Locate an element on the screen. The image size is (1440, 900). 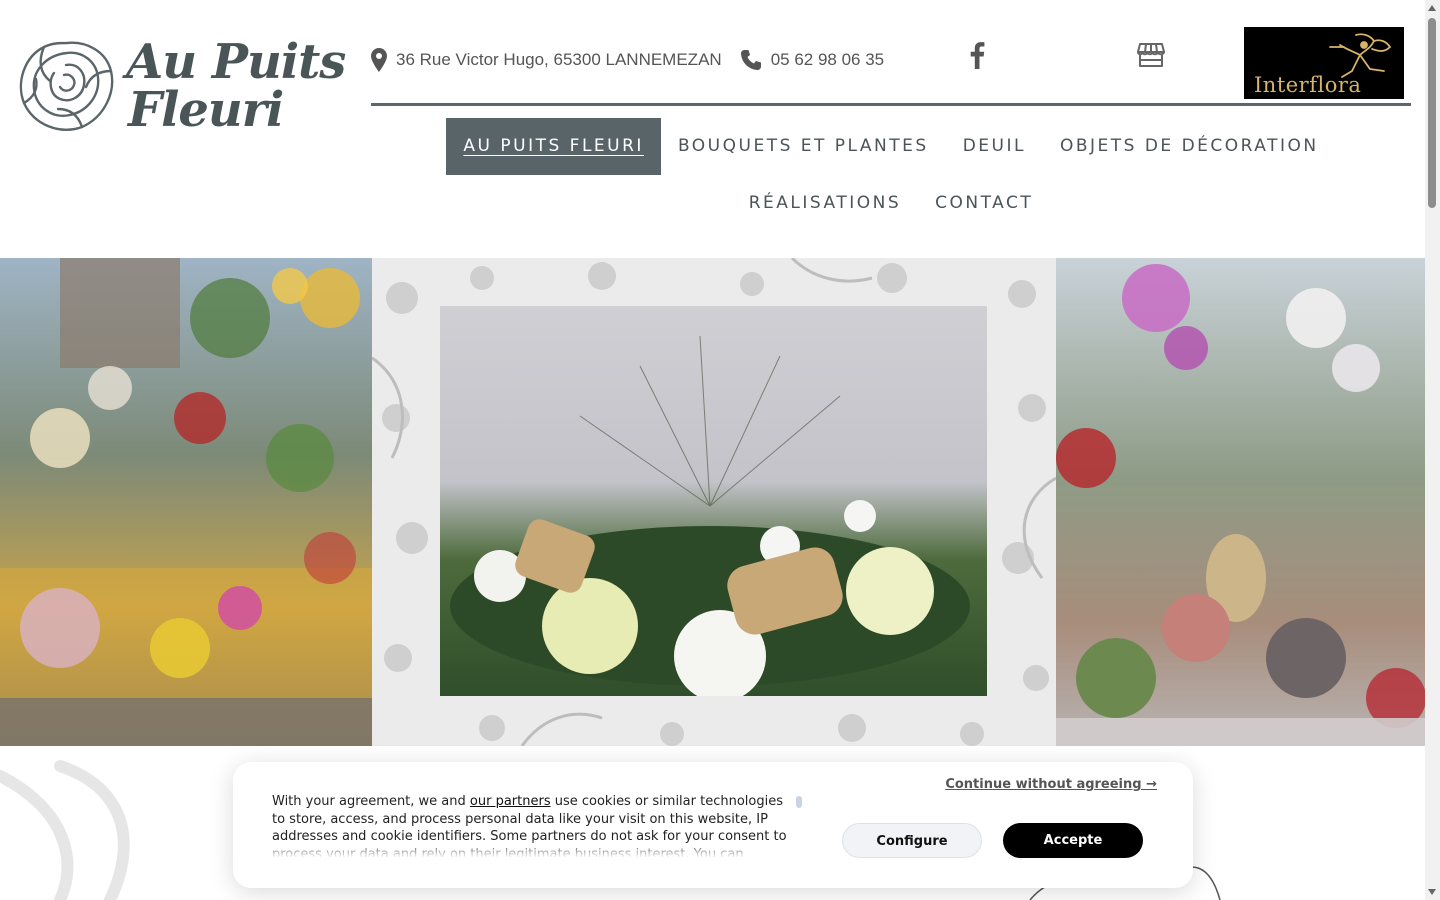
nav-item-contact: CONTACT is located at coordinates (984, 203).